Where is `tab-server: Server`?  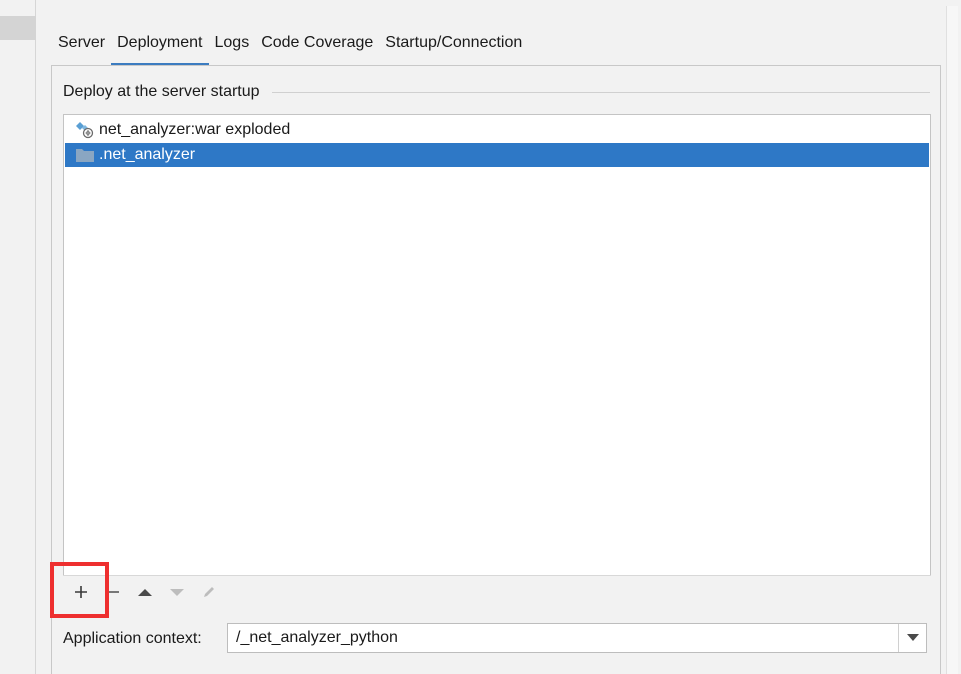
tab-server: Server is located at coordinates (81, 48).